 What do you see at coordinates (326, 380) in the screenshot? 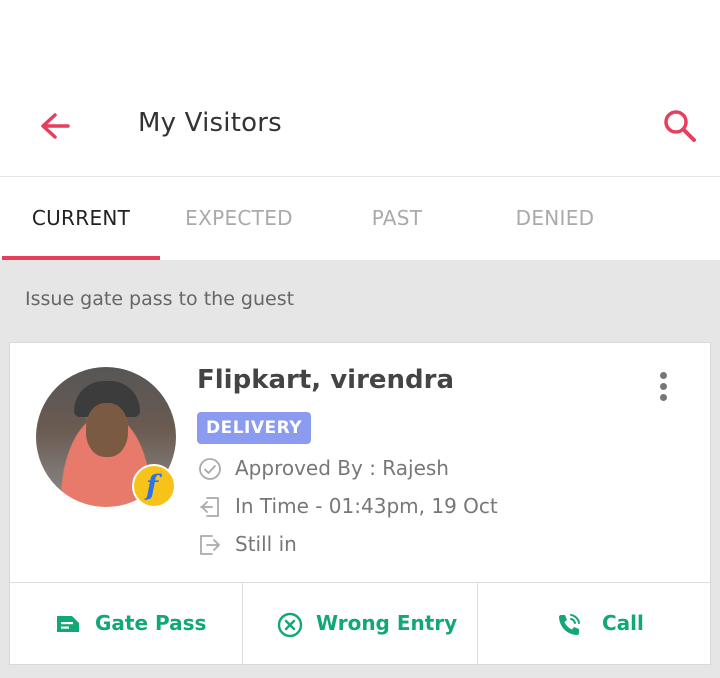
I see `visitor-name: Flipkart, virendra` at bounding box center [326, 380].